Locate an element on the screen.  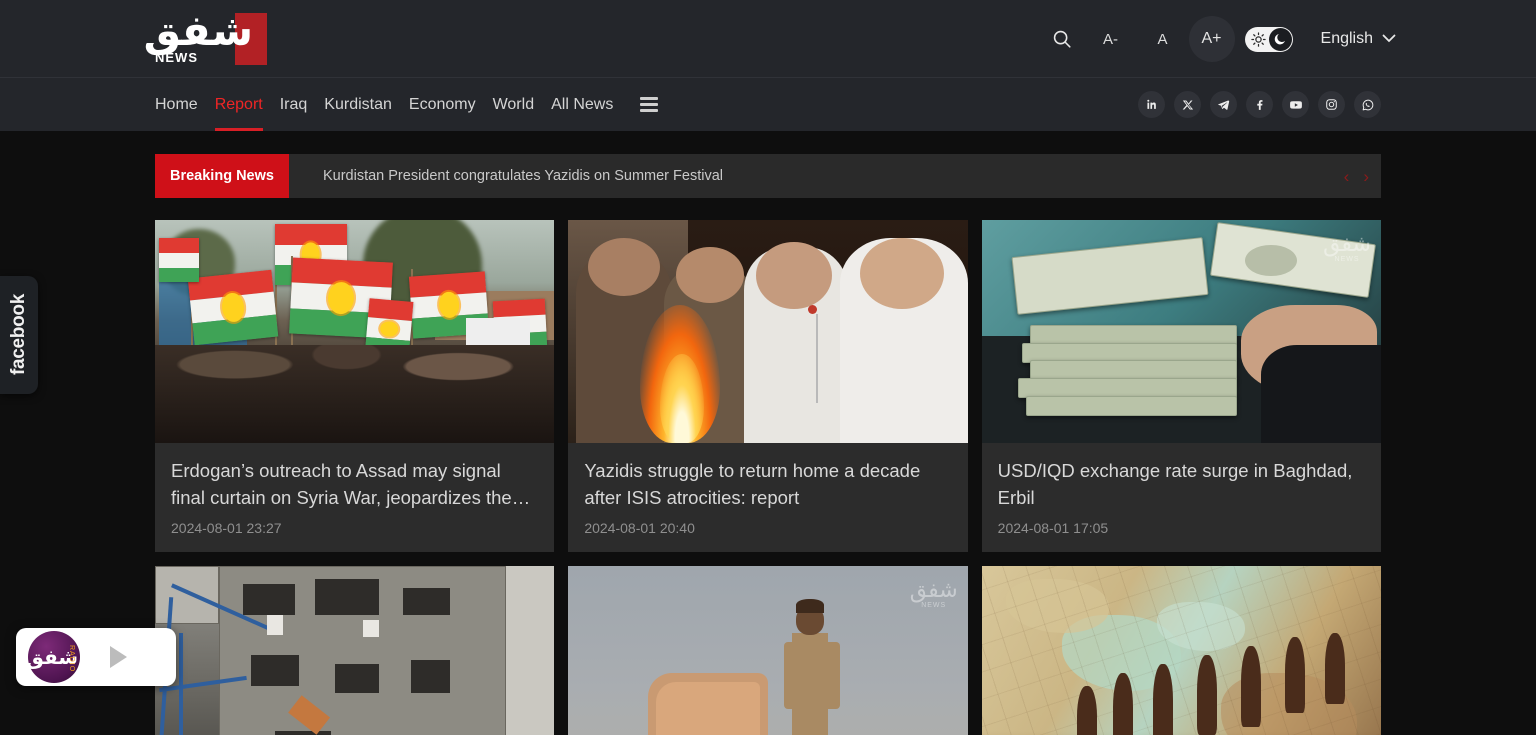
logo-news-text: NEWS is located at coordinates (176, 57).